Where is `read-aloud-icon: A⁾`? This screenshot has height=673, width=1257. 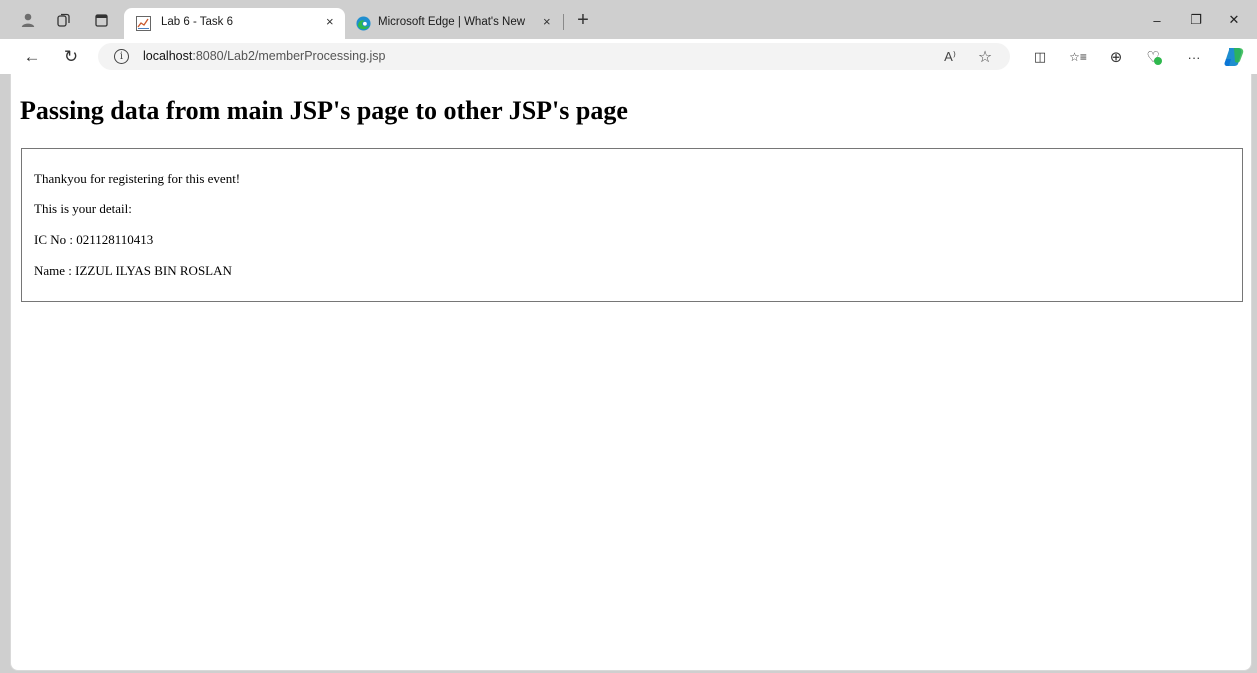
read-aloud-icon: A⁾ is located at coordinates (950, 57).